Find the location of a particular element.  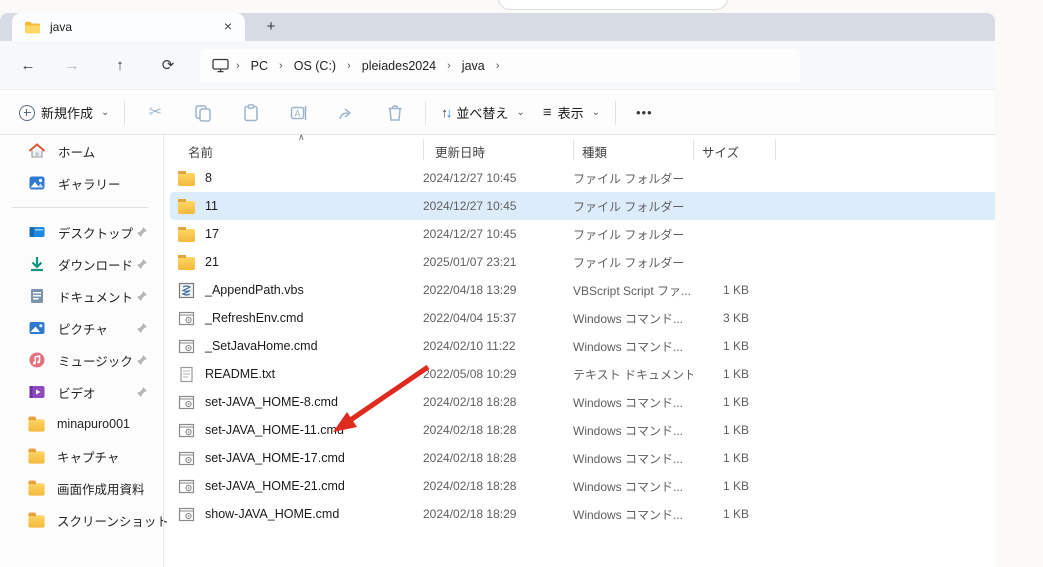

file-row-8: 8 2024/12/27 10:45 ファイル フォルダー is located at coordinates (582, 178).